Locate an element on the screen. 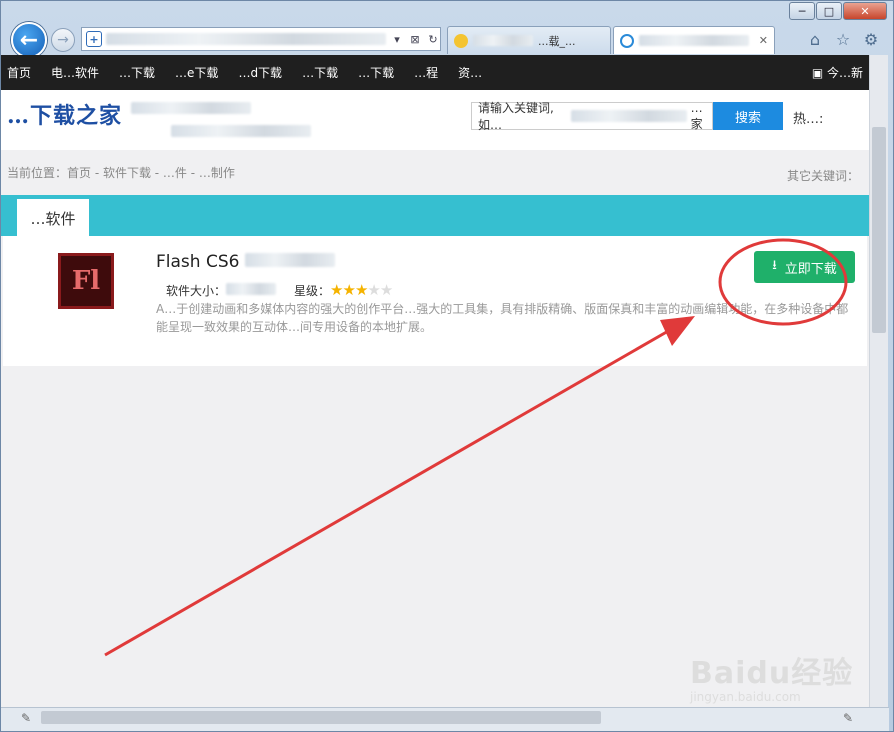 The image size is (894, 732). search-button: 搜索 is located at coordinates (748, 116).